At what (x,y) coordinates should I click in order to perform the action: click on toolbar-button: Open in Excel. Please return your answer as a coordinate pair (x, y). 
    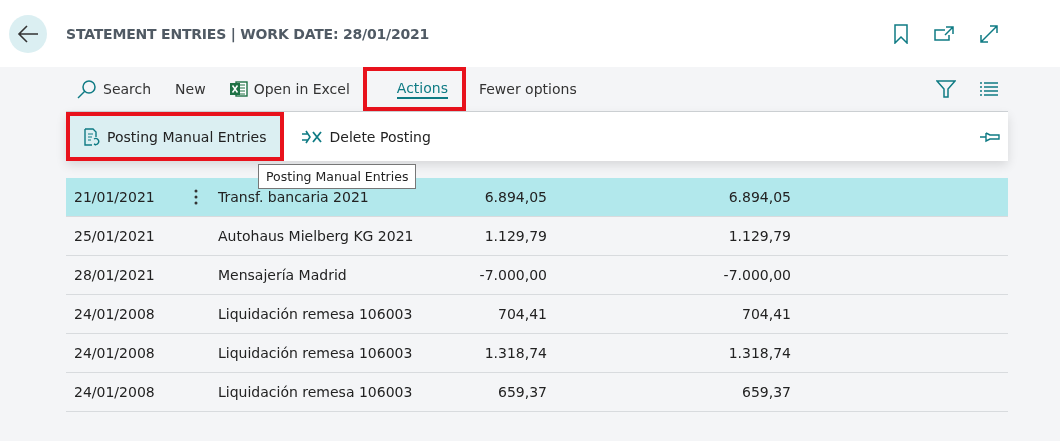
    Looking at the image, I should click on (289, 89).